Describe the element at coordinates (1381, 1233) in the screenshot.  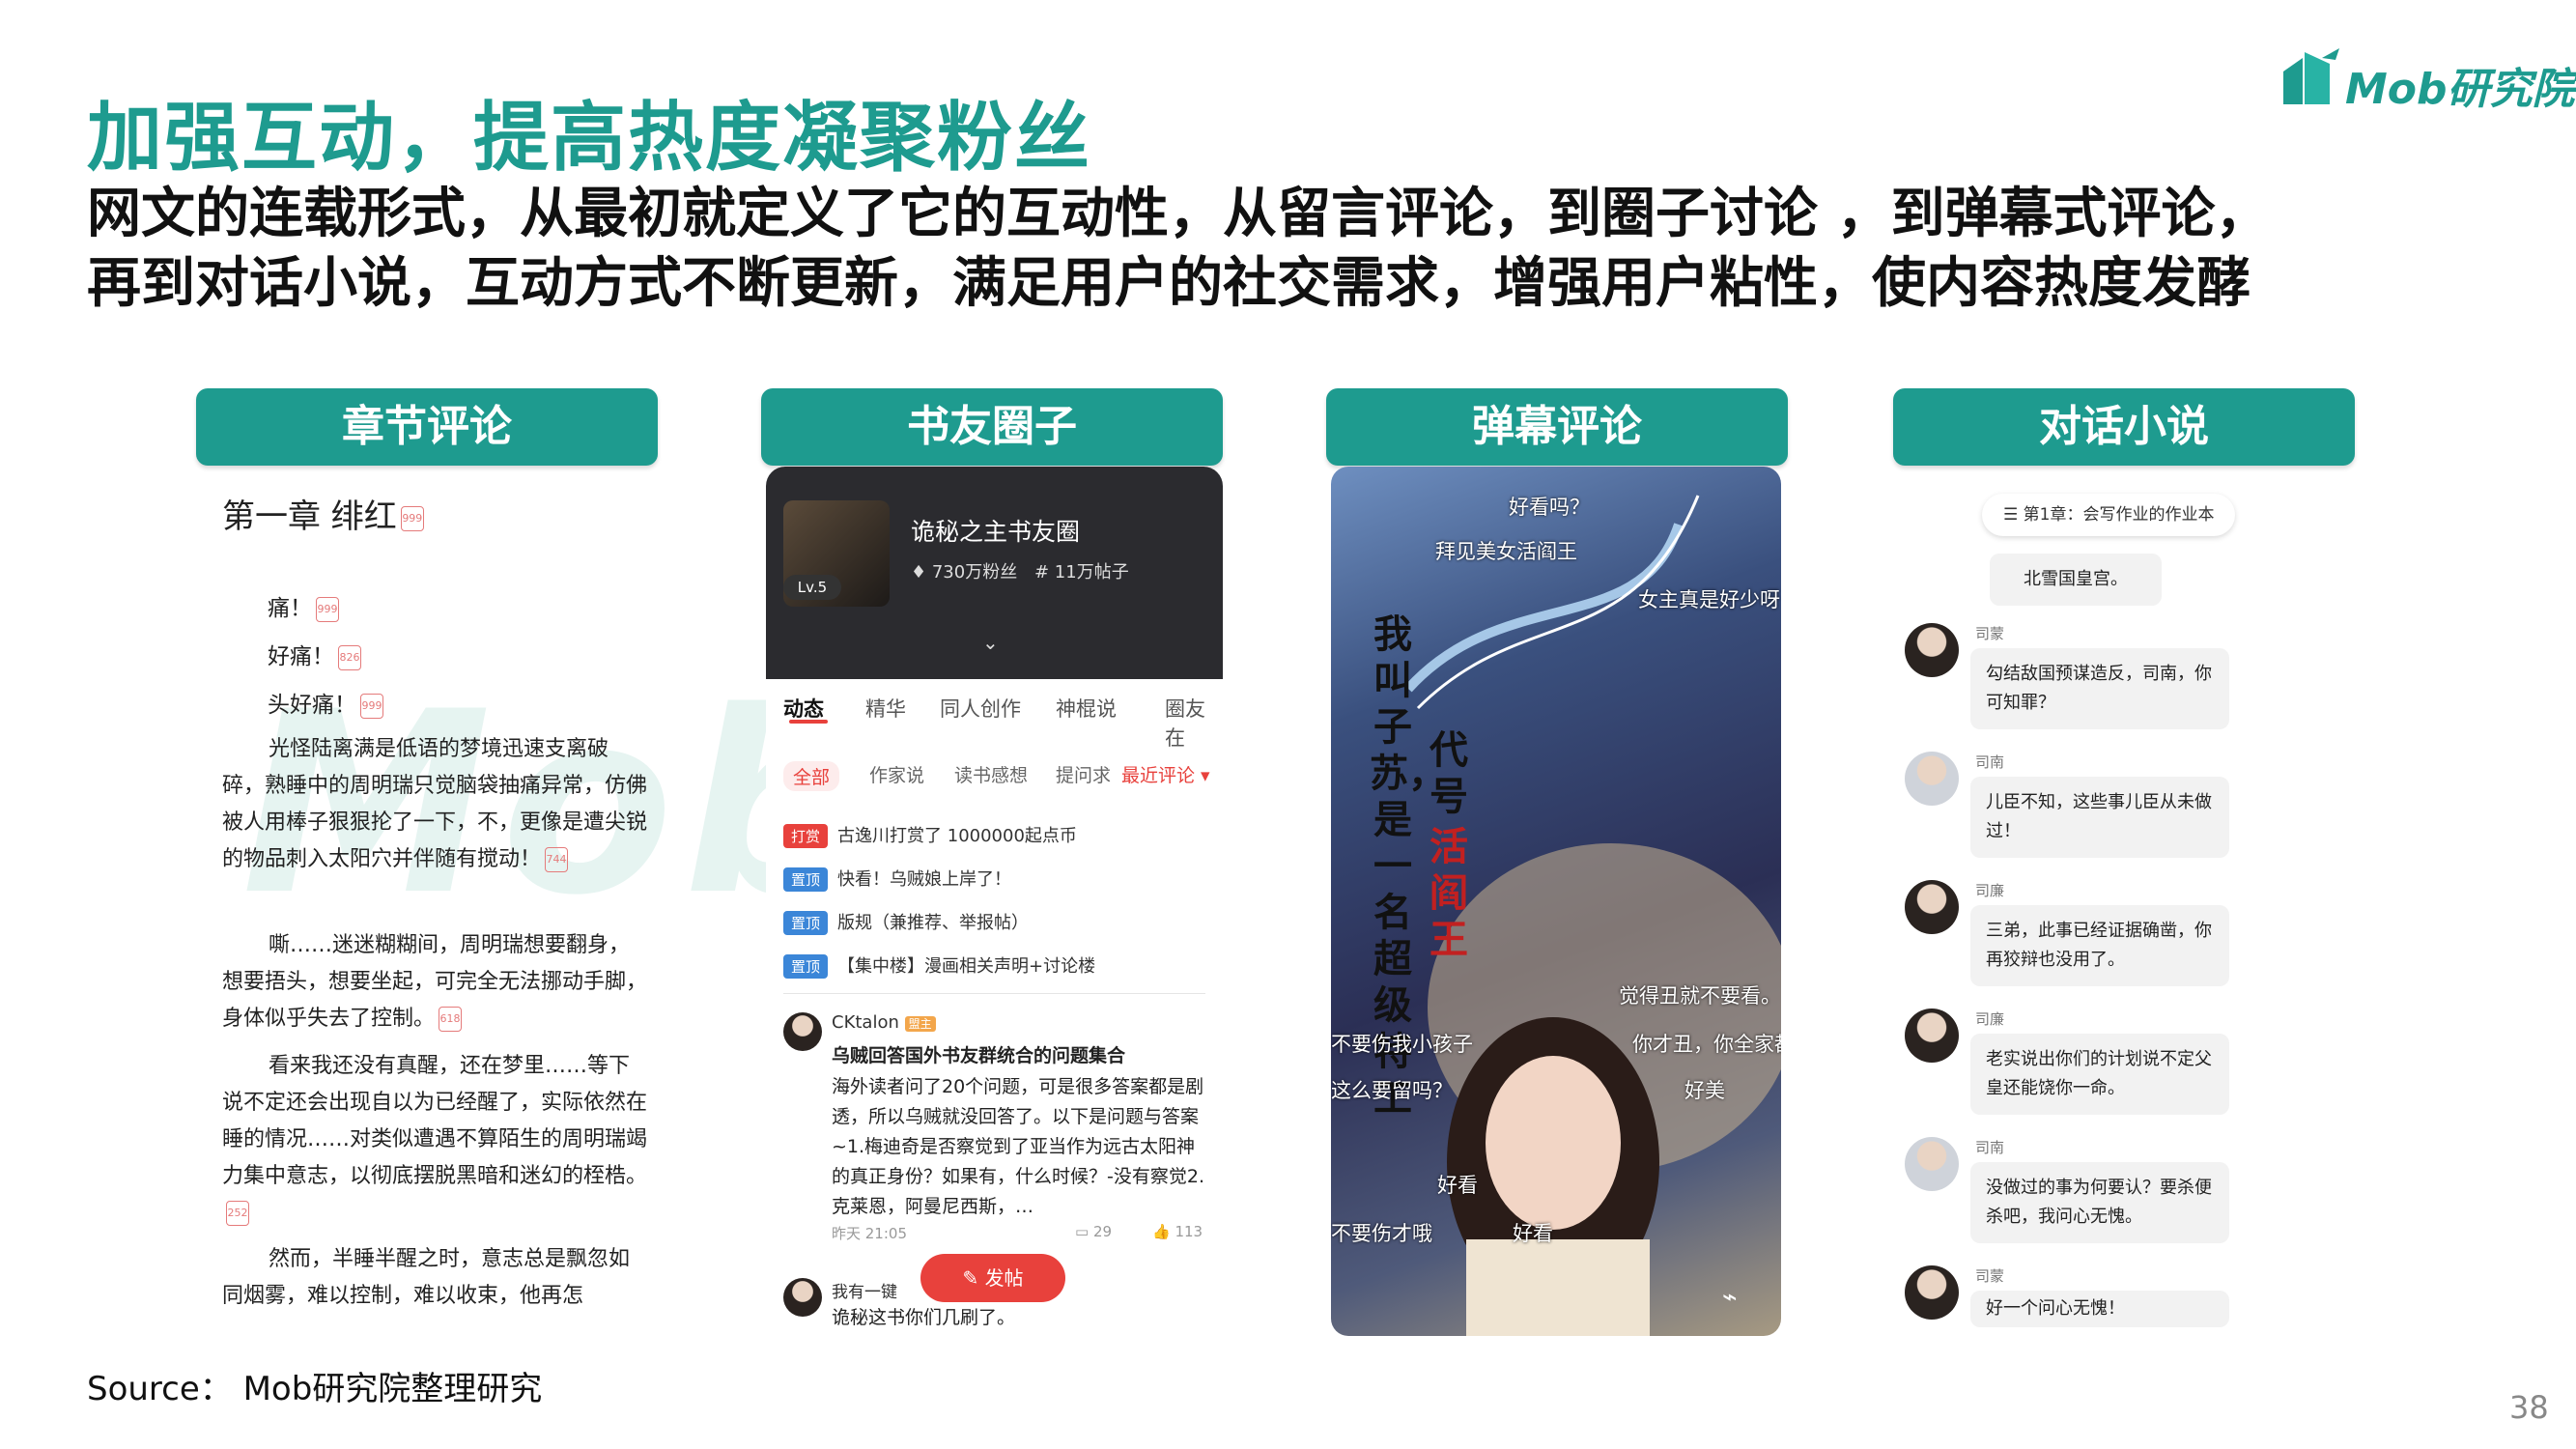
I see `danmaku-comment: 不要伤才哦` at that location.